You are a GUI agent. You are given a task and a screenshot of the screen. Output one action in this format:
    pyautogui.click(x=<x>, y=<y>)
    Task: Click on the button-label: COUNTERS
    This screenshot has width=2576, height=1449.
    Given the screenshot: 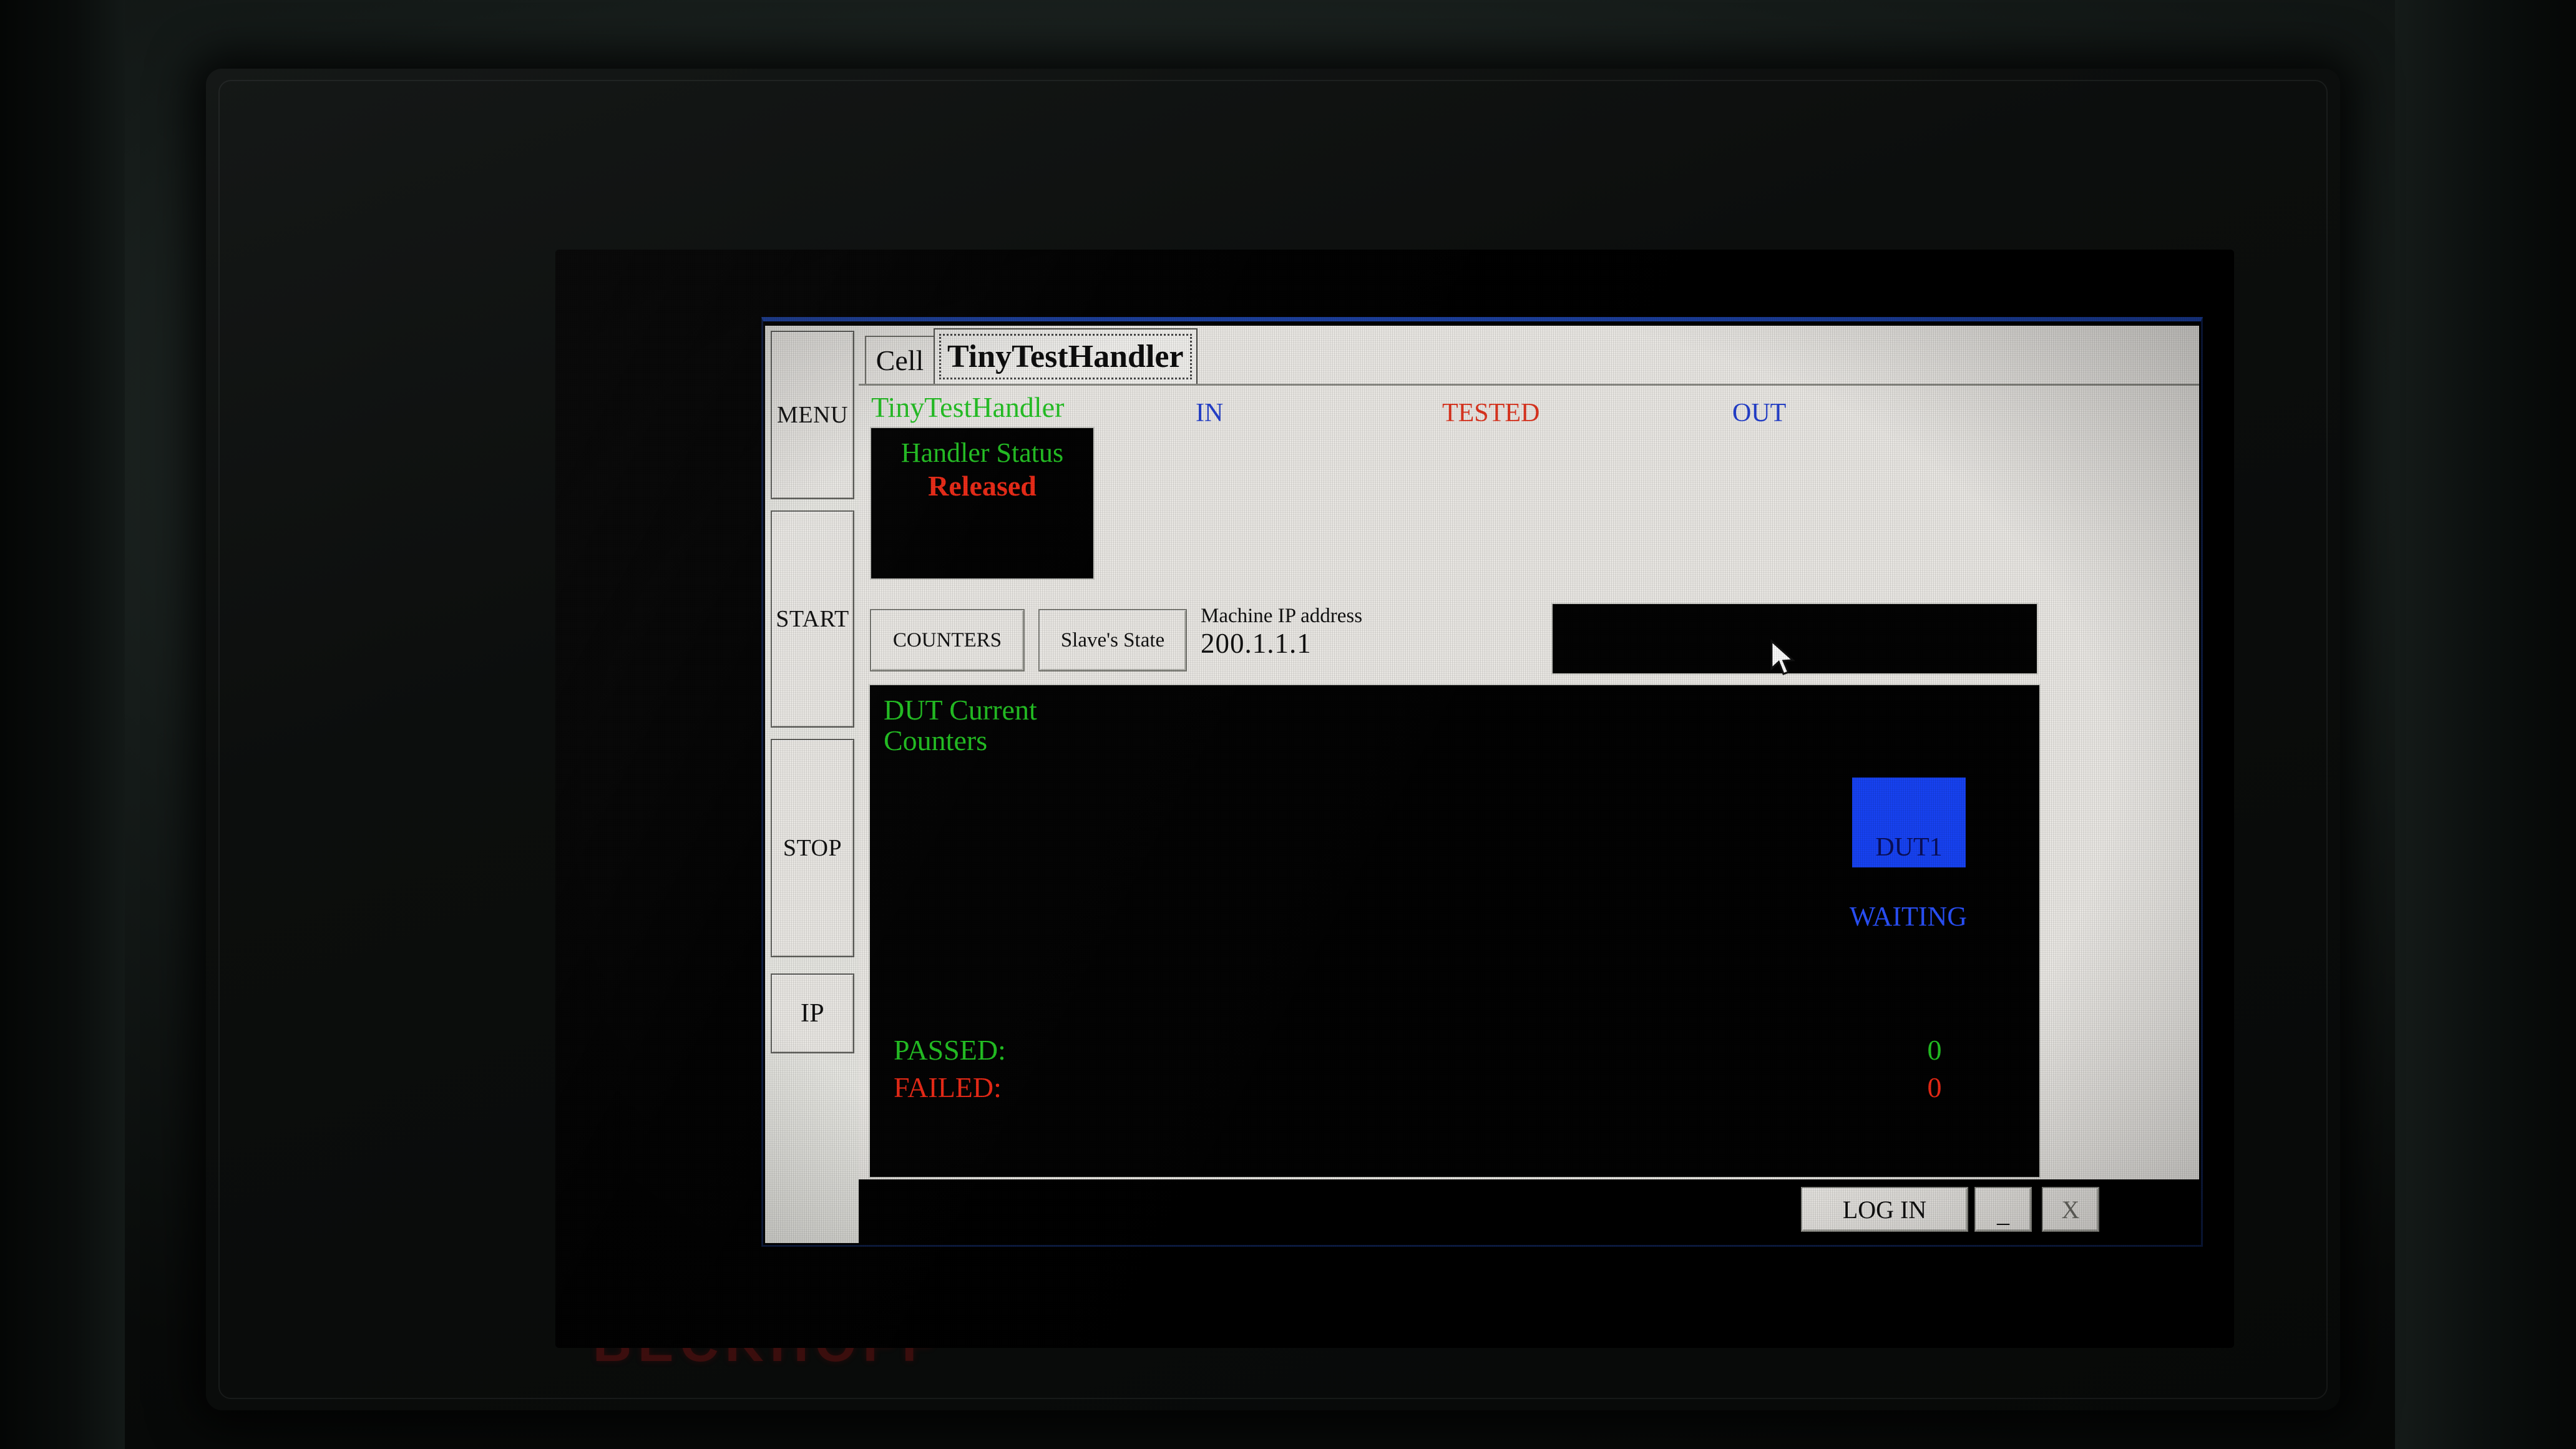 What is the action you would take?
    pyautogui.click(x=947, y=639)
    